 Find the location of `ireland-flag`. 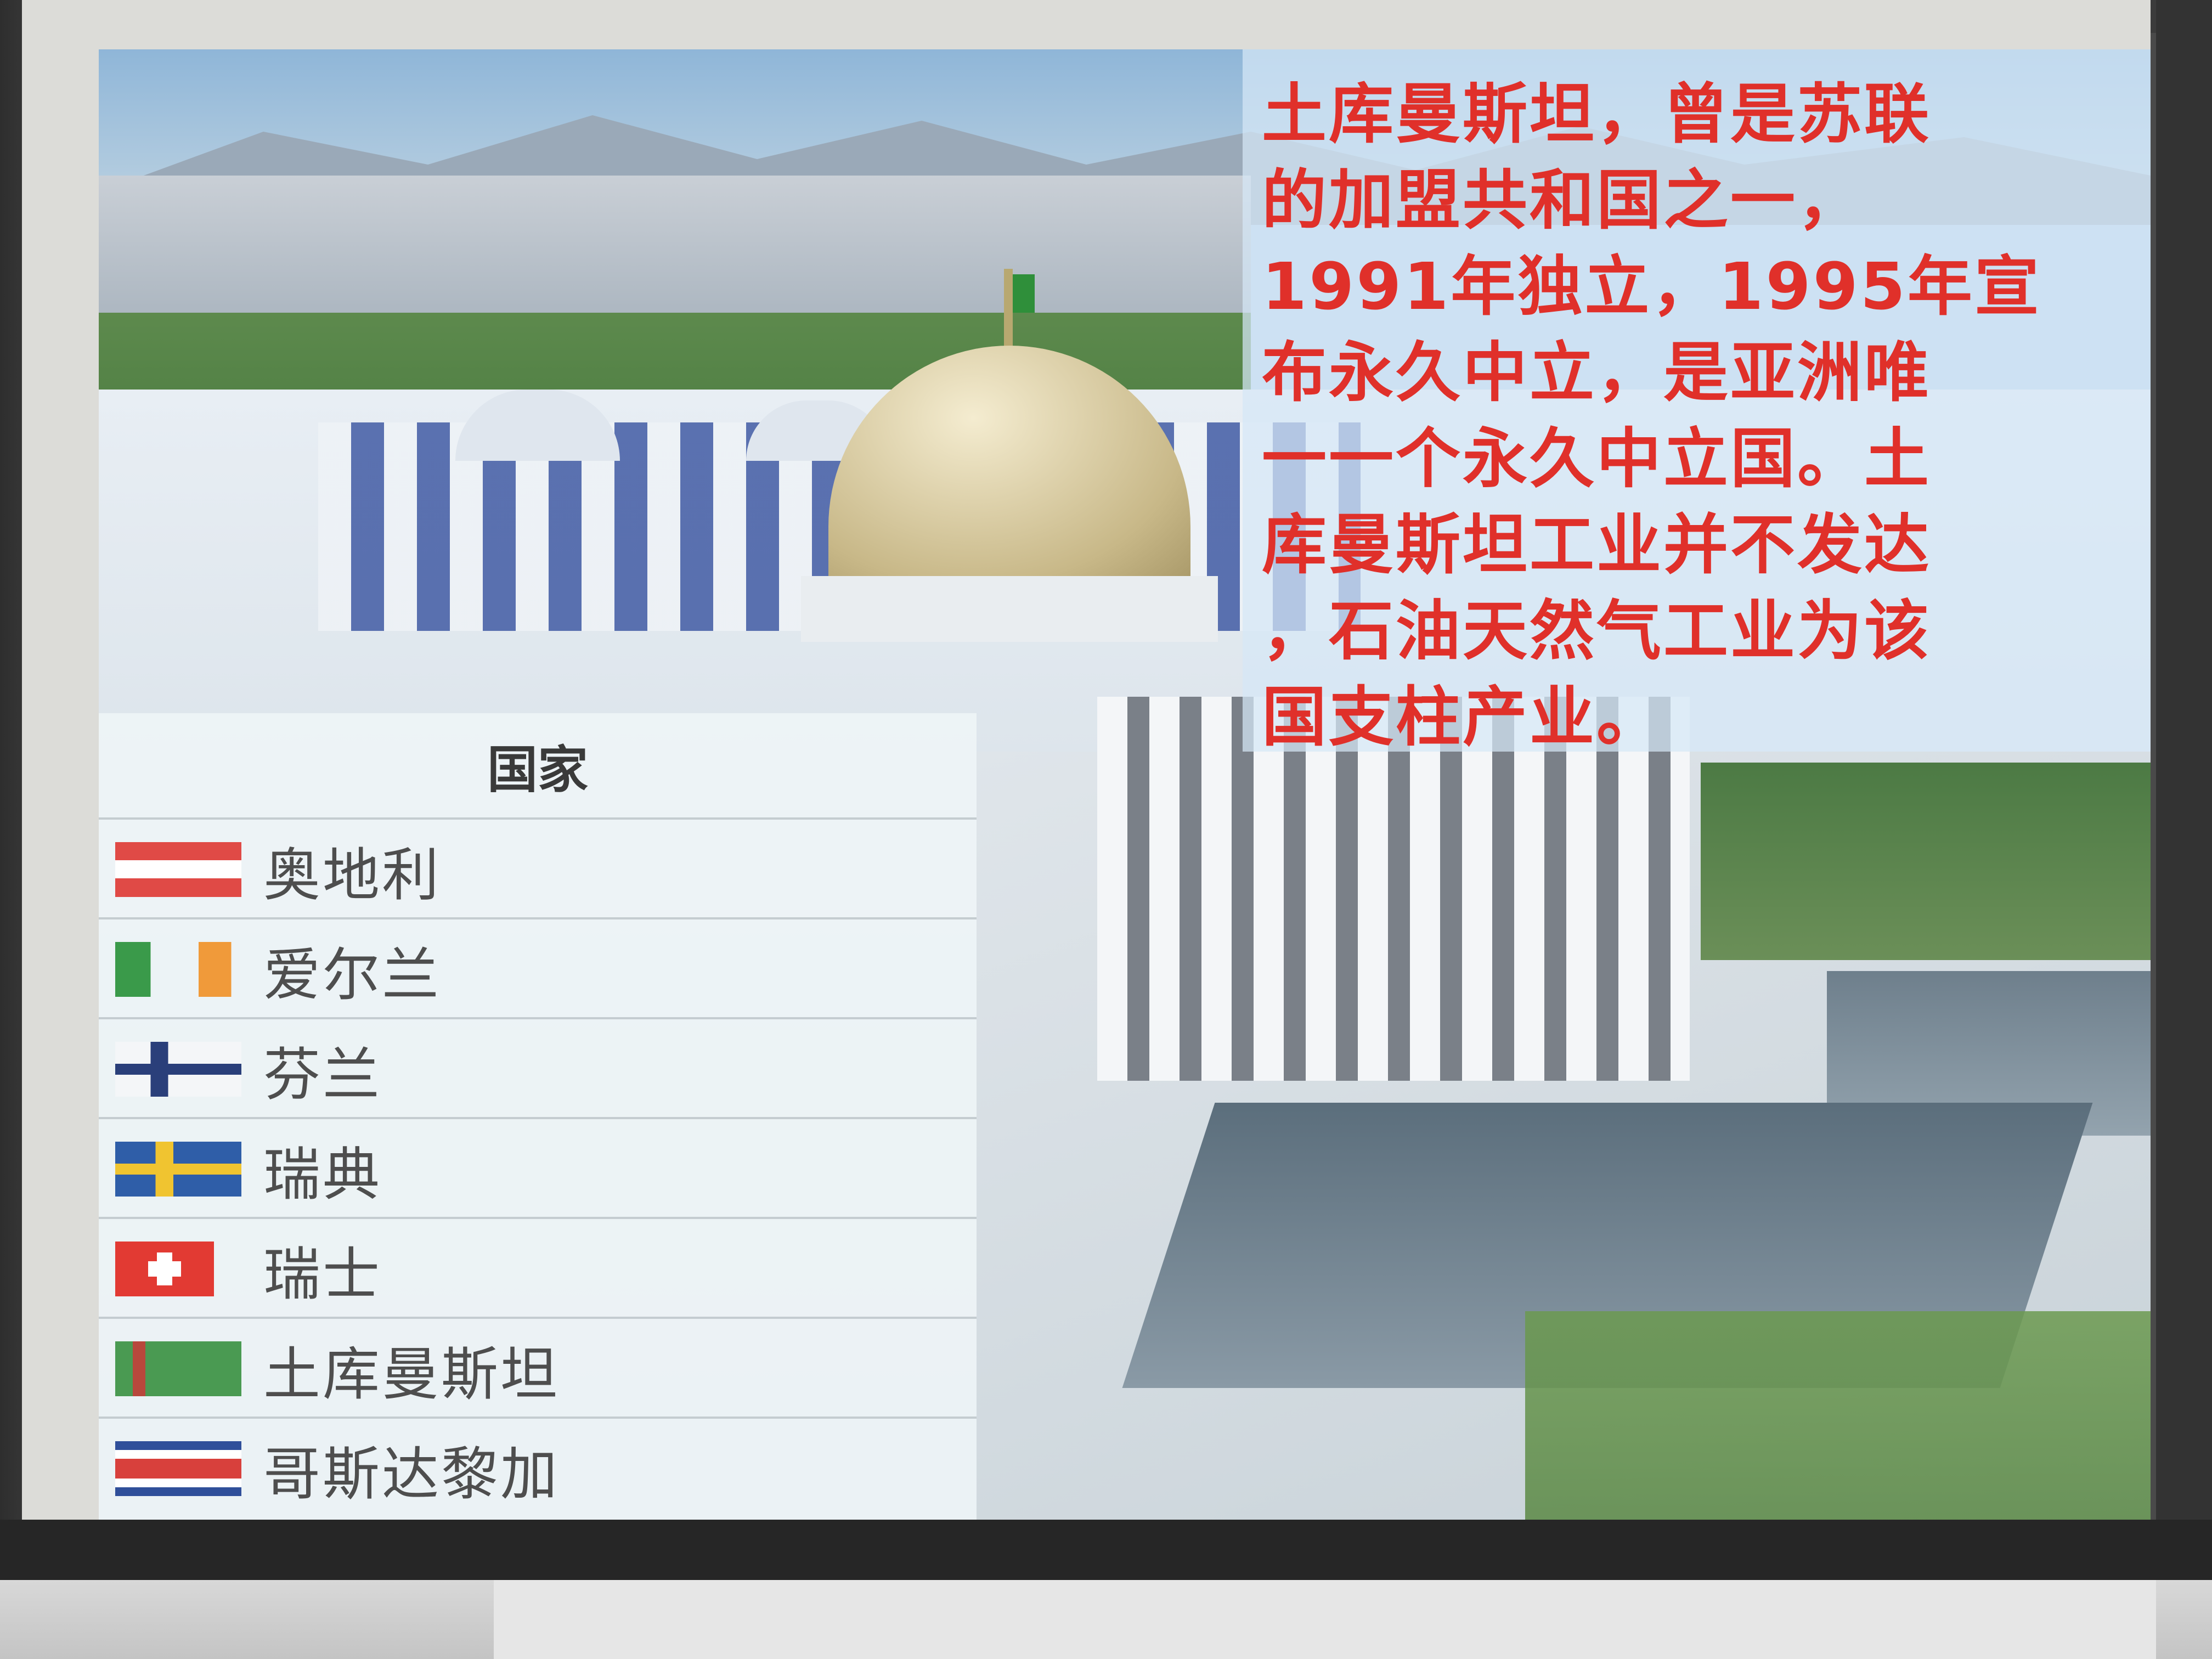

ireland-flag is located at coordinates (178, 969).